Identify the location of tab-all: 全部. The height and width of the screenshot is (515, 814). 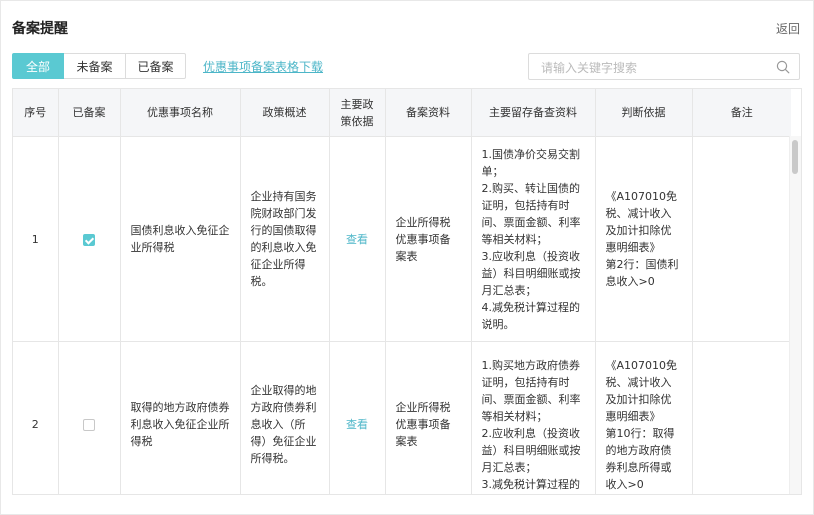
(38, 66).